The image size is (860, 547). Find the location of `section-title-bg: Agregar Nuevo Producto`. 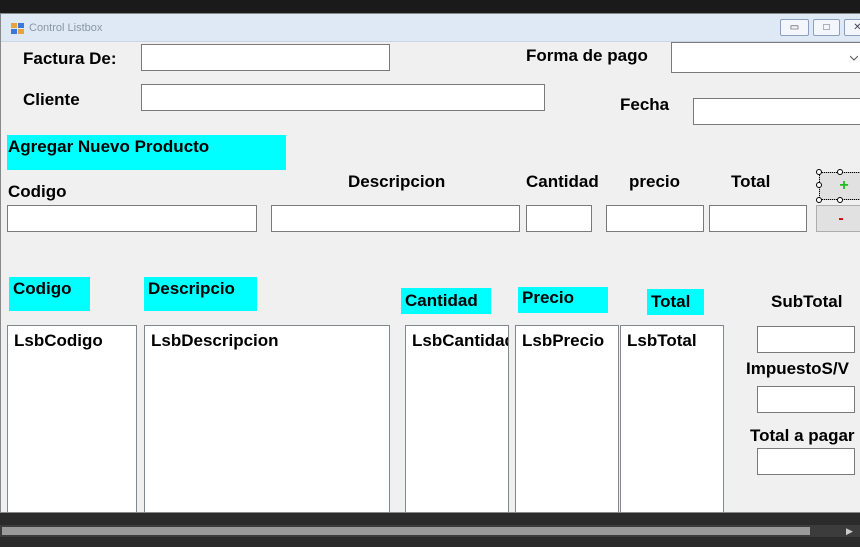

section-title-bg: Agregar Nuevo Producto is located at coordinates (146, 152).